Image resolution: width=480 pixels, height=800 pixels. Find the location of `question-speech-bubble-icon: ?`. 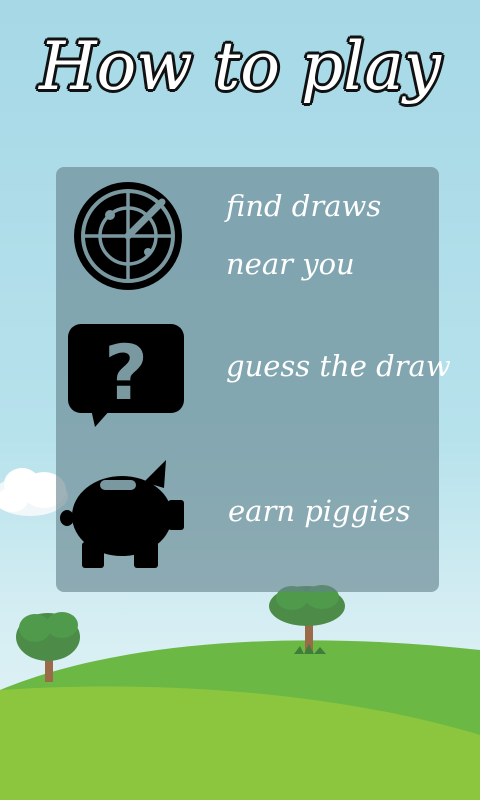

question-speech-bubble-icon: ? is located at coordinates (126, 375).